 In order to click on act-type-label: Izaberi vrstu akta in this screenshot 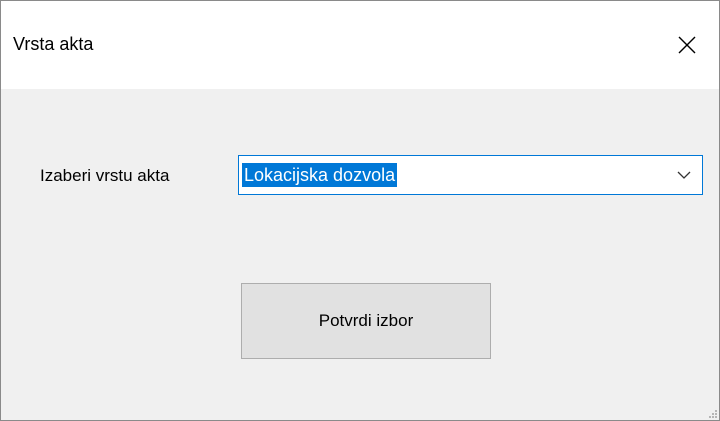, I will do `click(105, 175)`.